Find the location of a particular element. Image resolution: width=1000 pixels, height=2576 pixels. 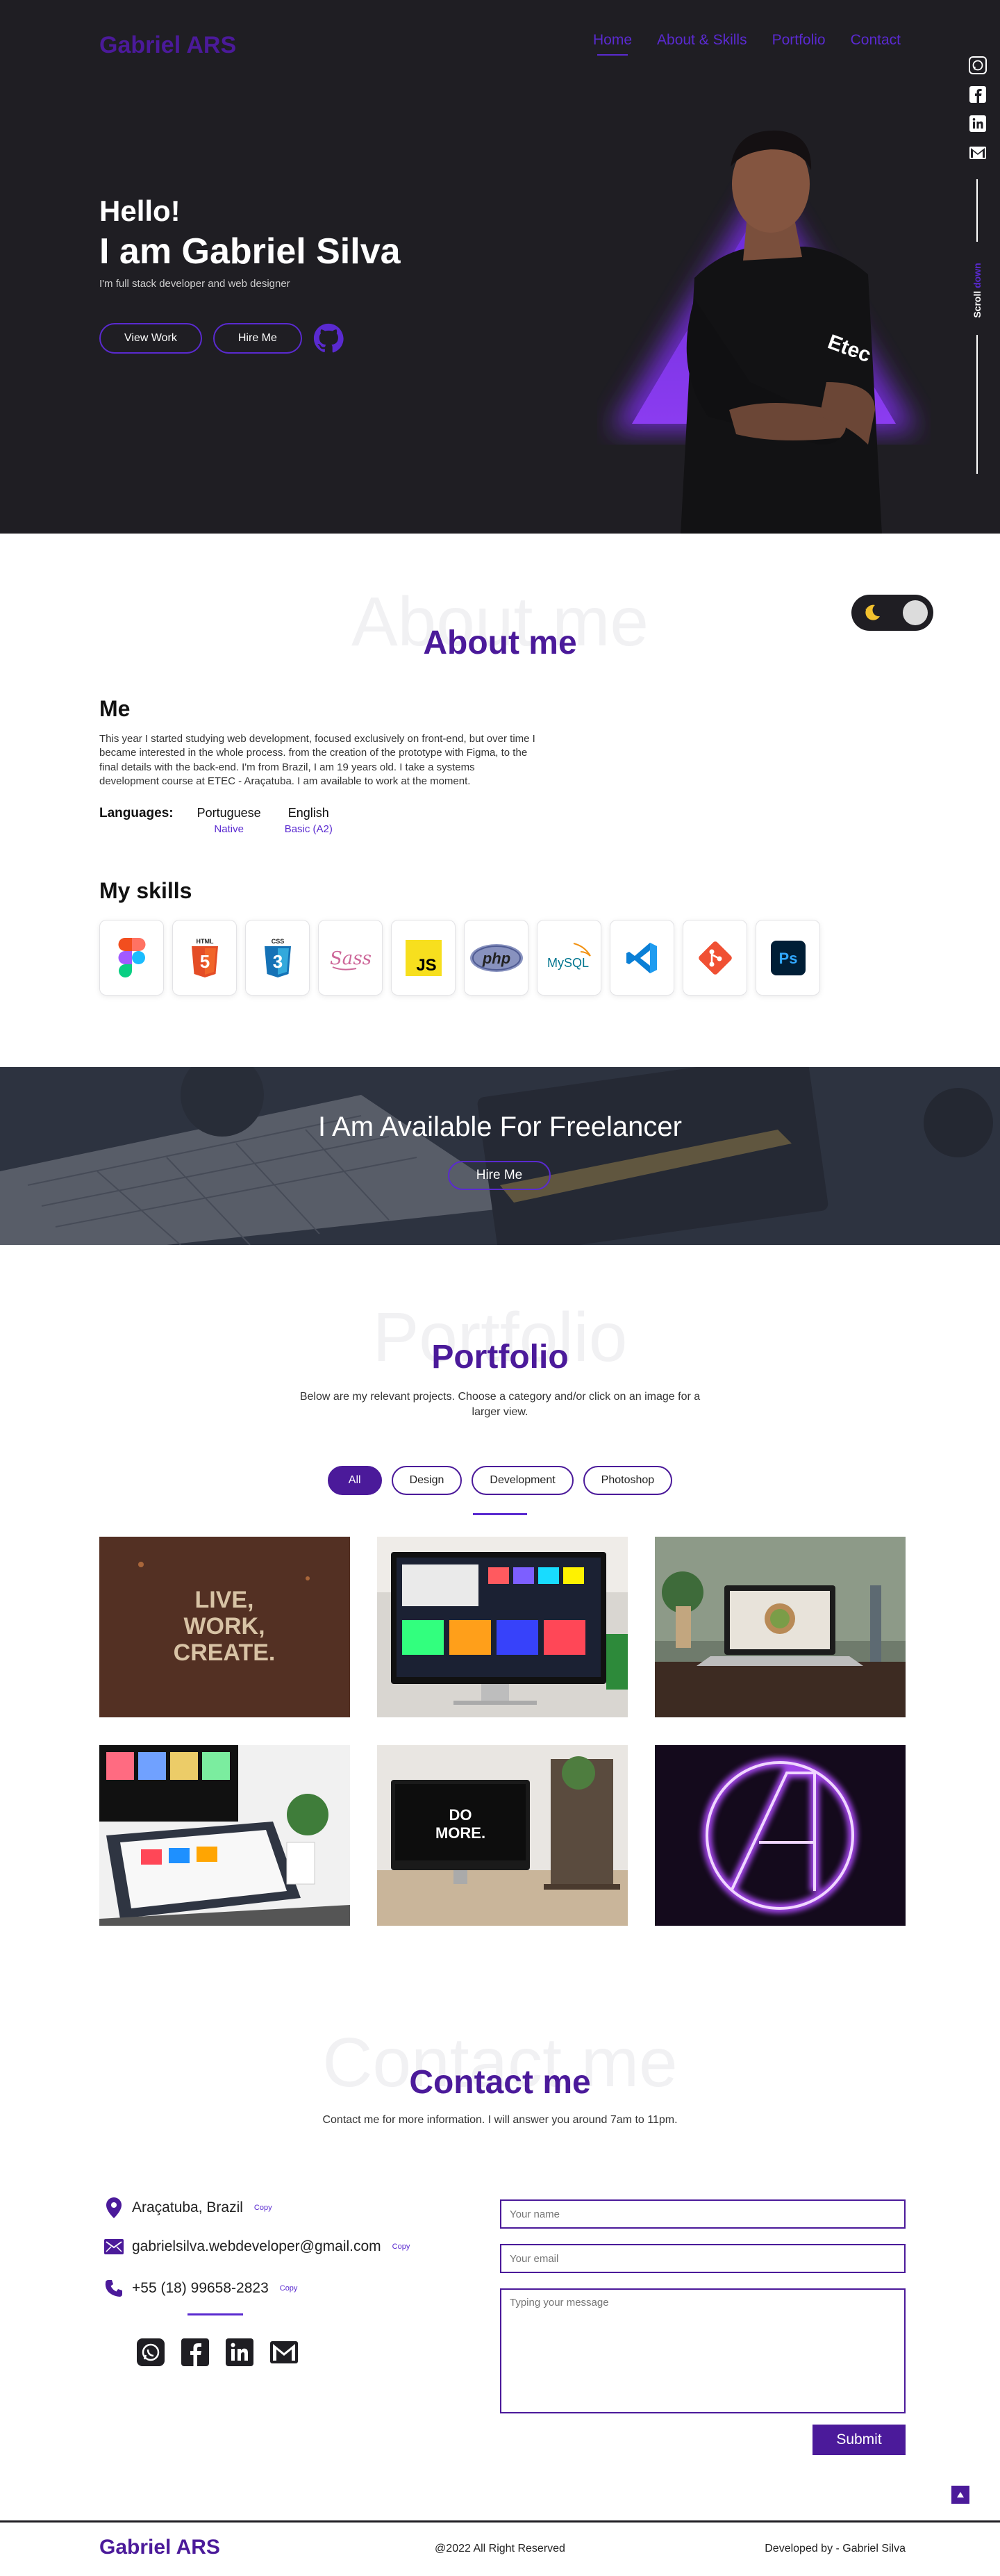

main-nav: Home About & Skills Portfolio Contact is located at coordinates (747, 44).